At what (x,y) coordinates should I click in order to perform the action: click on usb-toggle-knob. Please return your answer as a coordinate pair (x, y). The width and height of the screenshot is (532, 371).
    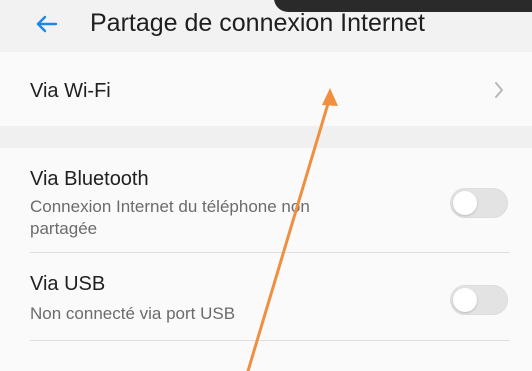
    Looking at the image, I should click on (465, 300).